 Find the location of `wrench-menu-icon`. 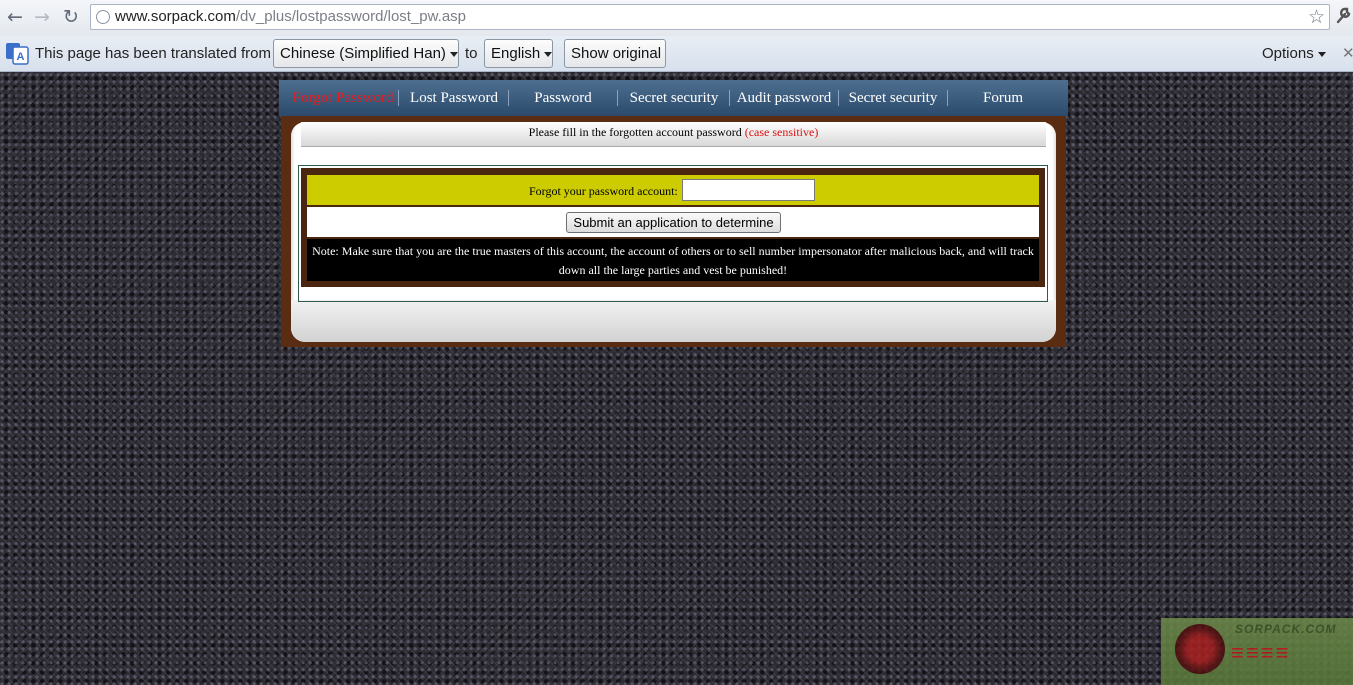

wrench-menu-icon is located at coordinates (1343, 17).